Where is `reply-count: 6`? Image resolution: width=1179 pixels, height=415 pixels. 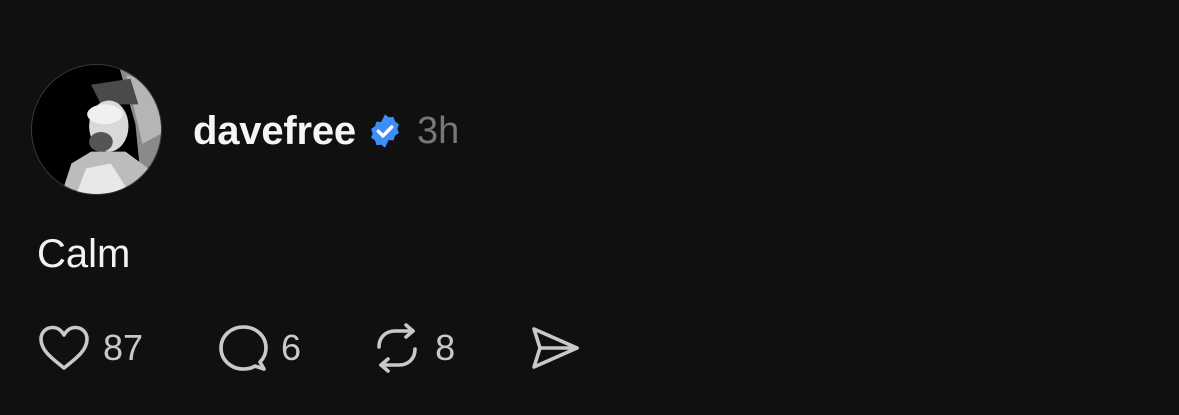 reply-count: 6 is located at coordinates (291, 347).